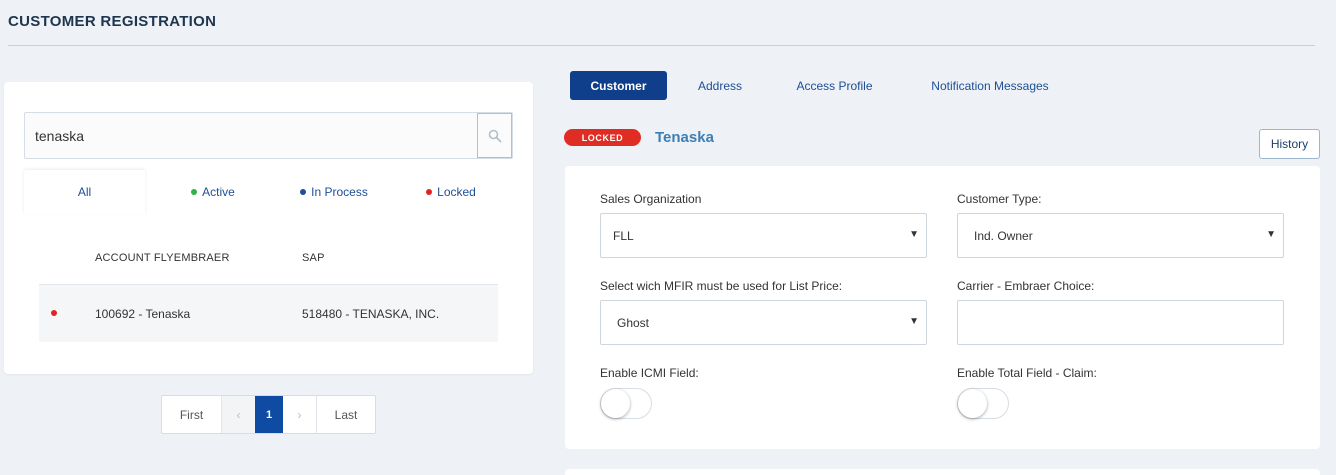 This screenshot has height=475, width=1336. What do you see at coordinates (268, 135) in the screenshot?
I see `search-input: tenaska` at bounding box center [268, 135].